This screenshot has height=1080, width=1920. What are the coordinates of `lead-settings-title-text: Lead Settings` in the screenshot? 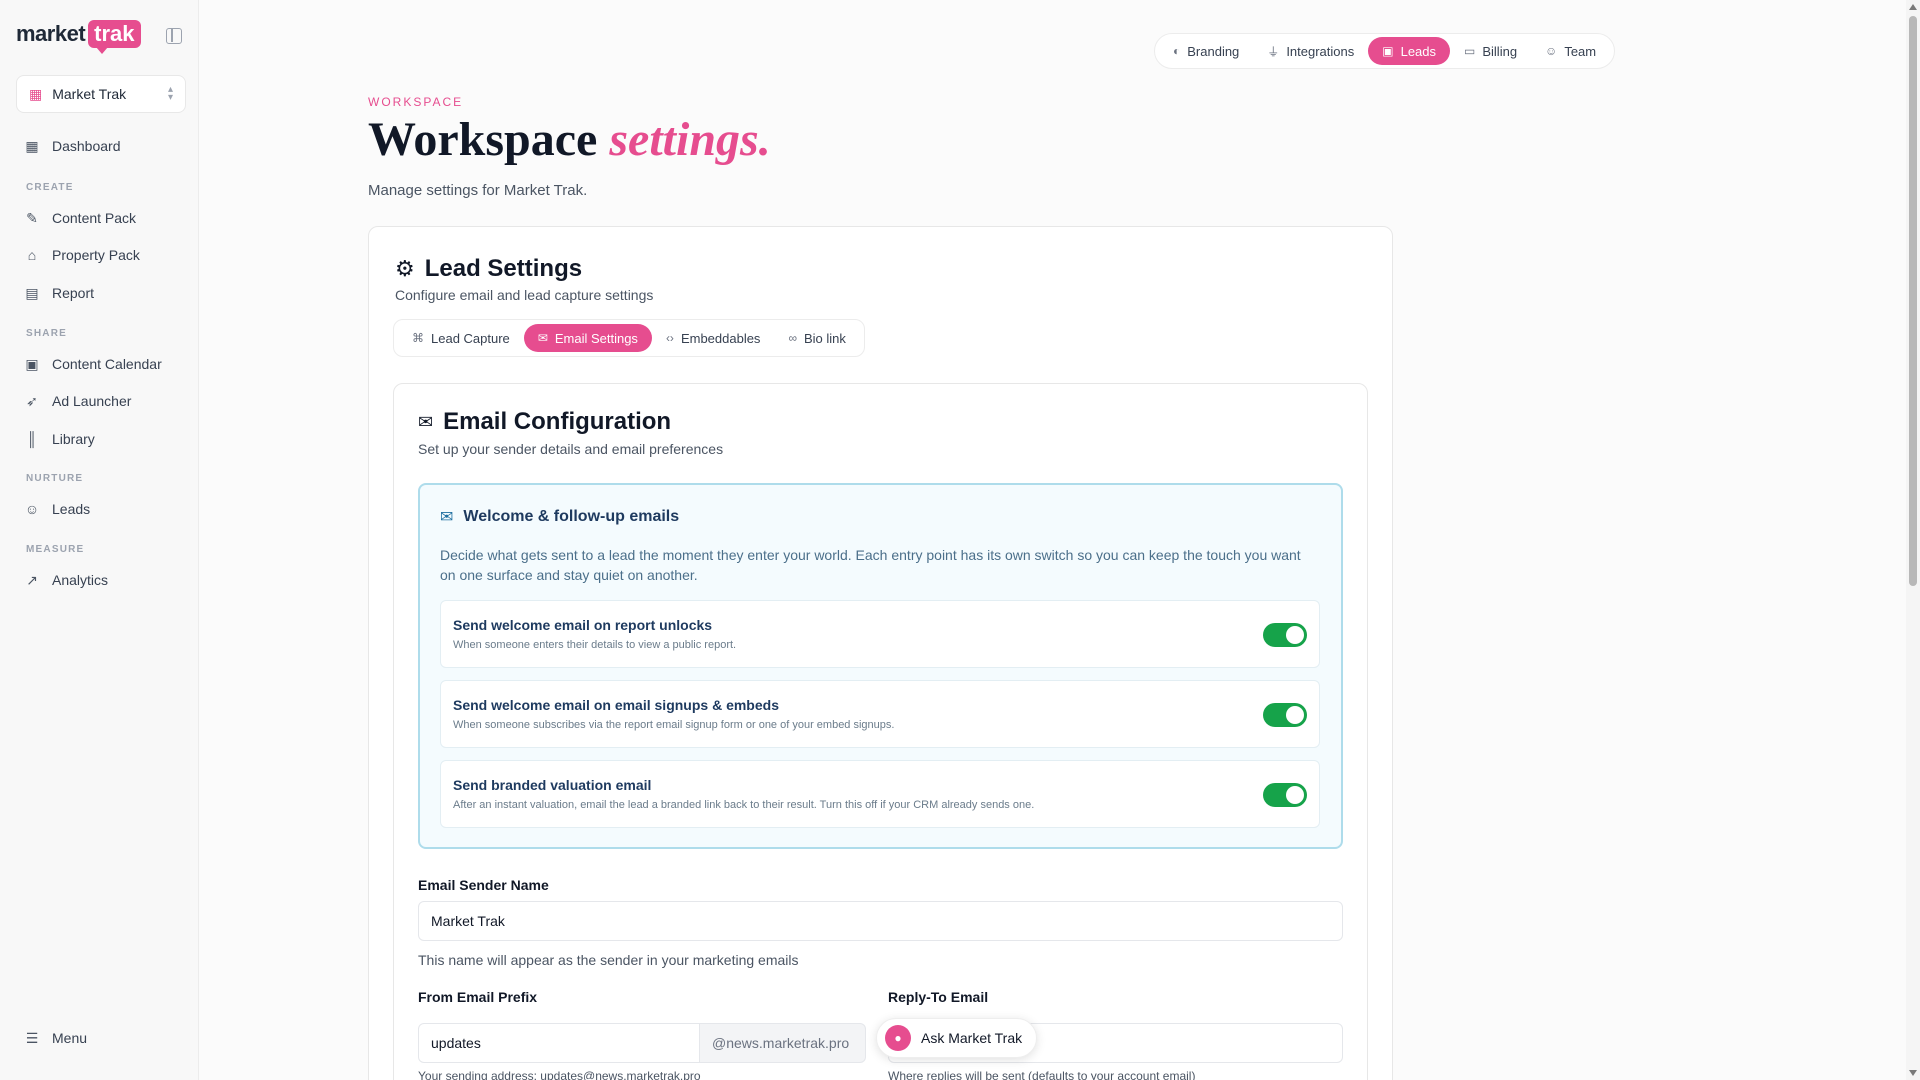 It's located at (503, 268).